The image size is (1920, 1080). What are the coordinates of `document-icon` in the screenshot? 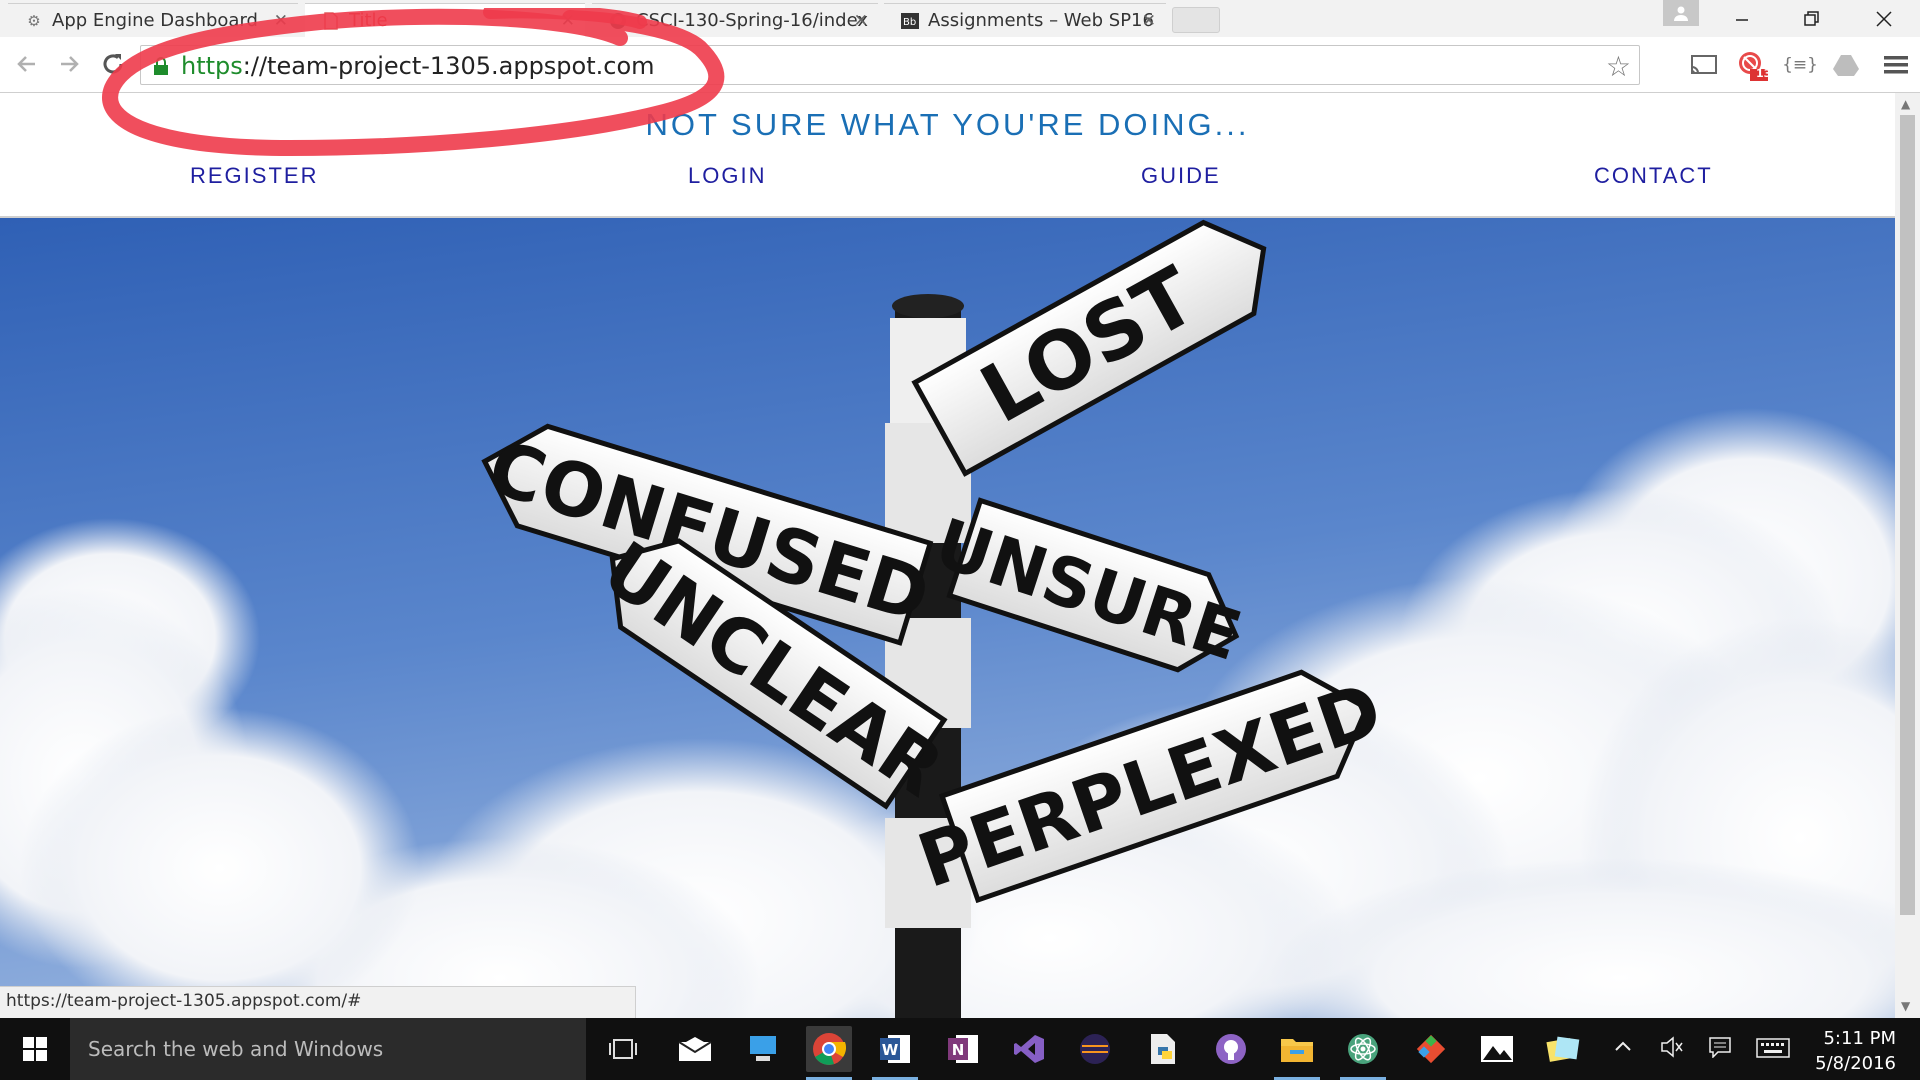 It's located at (331, 21).